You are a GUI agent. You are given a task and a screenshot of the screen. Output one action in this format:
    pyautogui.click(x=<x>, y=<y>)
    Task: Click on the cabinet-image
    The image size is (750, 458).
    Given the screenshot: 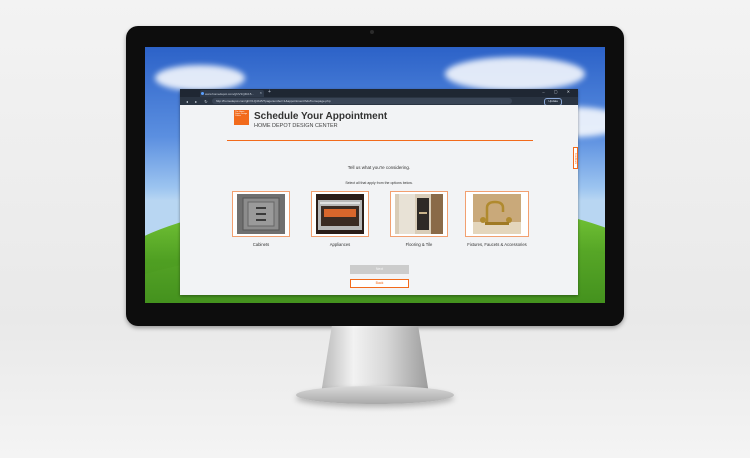 What is the action you would take?
    pyautogui.click(x=261, y=214)
    